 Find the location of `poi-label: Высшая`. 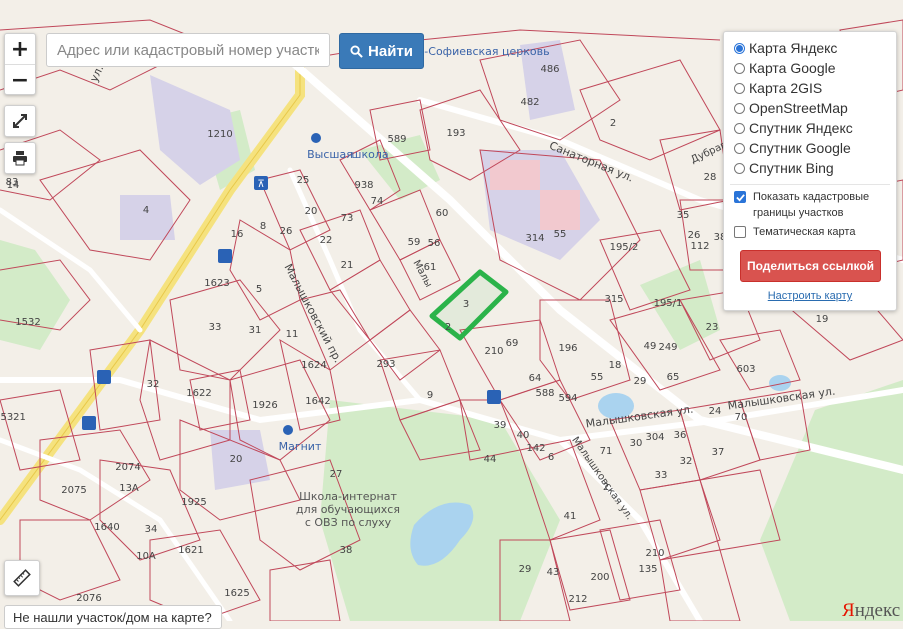

poi-label: Высшая is located at coordinates (330, 154).